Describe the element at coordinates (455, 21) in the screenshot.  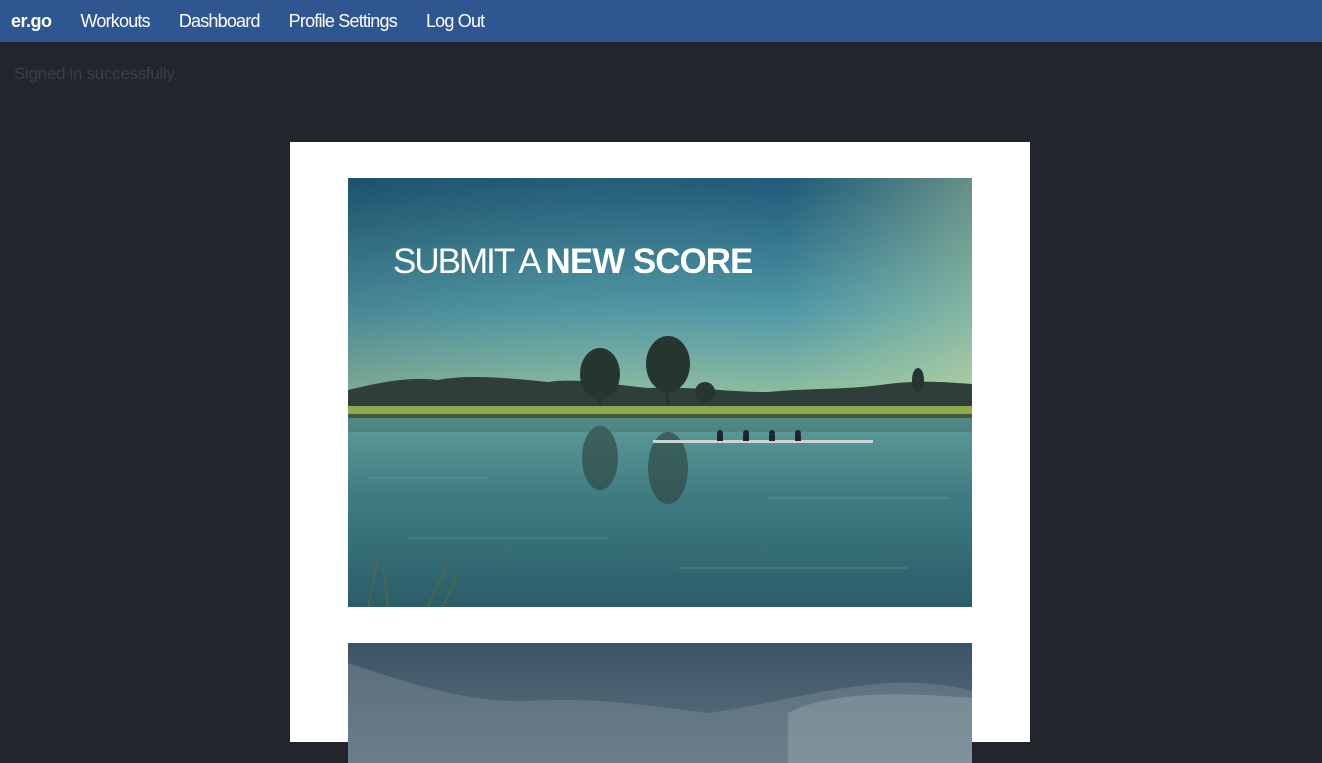
I see `nav-link-log-out: Log Out` at that location.